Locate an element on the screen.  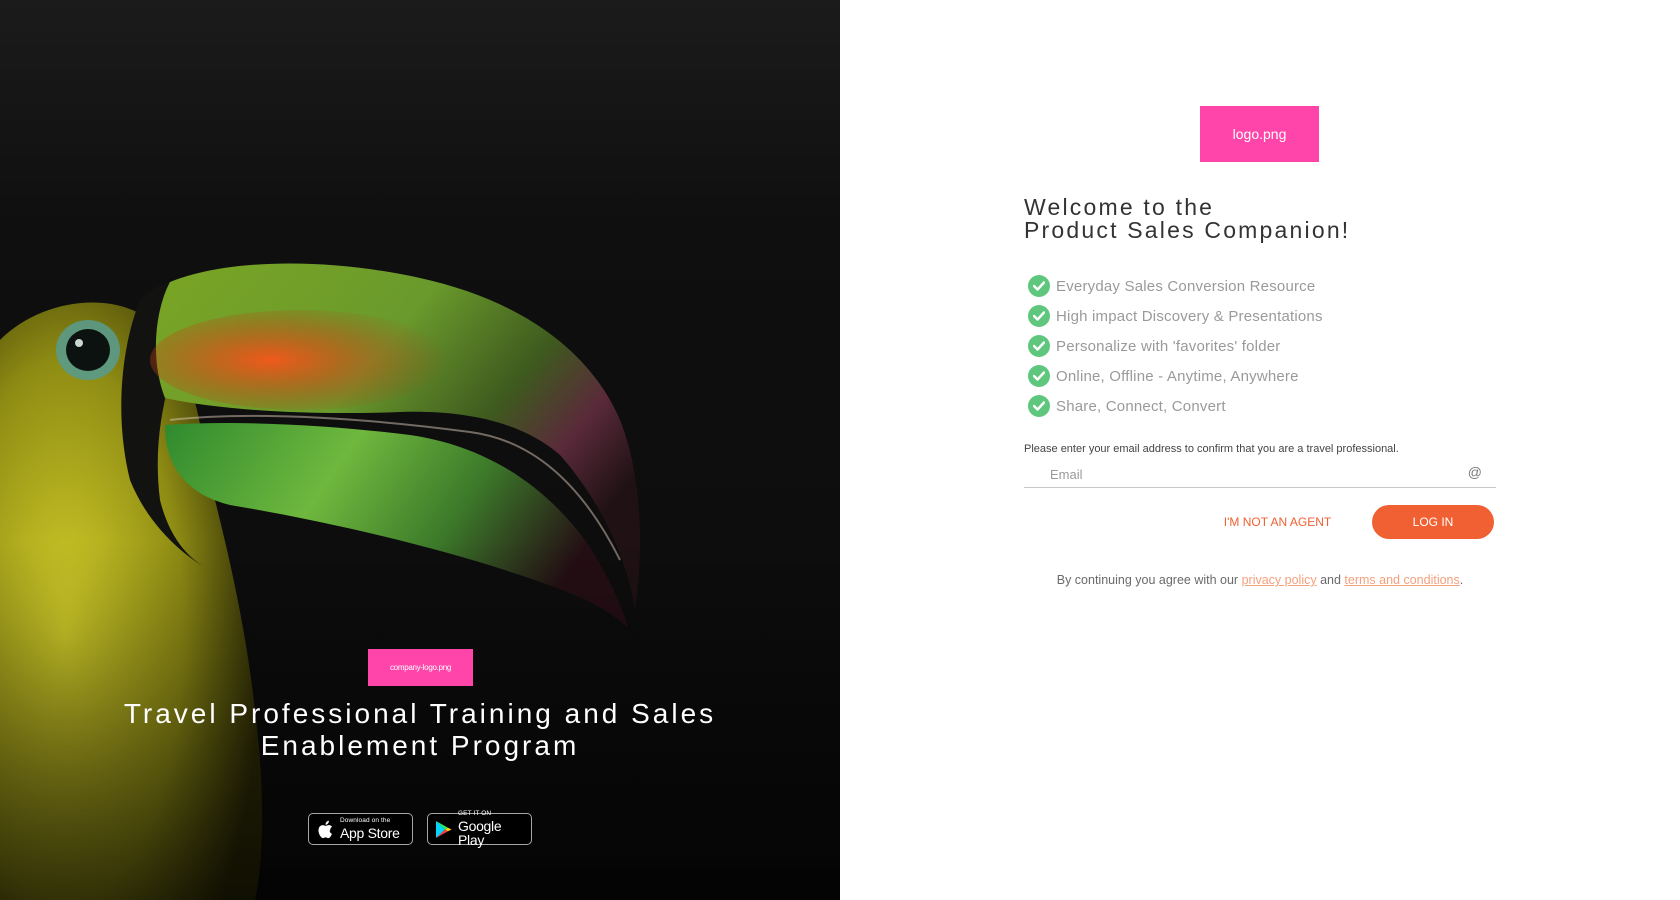
feature-item: Online, Offline - Anytime, Anywhere is located at coordinates (1175, 376).